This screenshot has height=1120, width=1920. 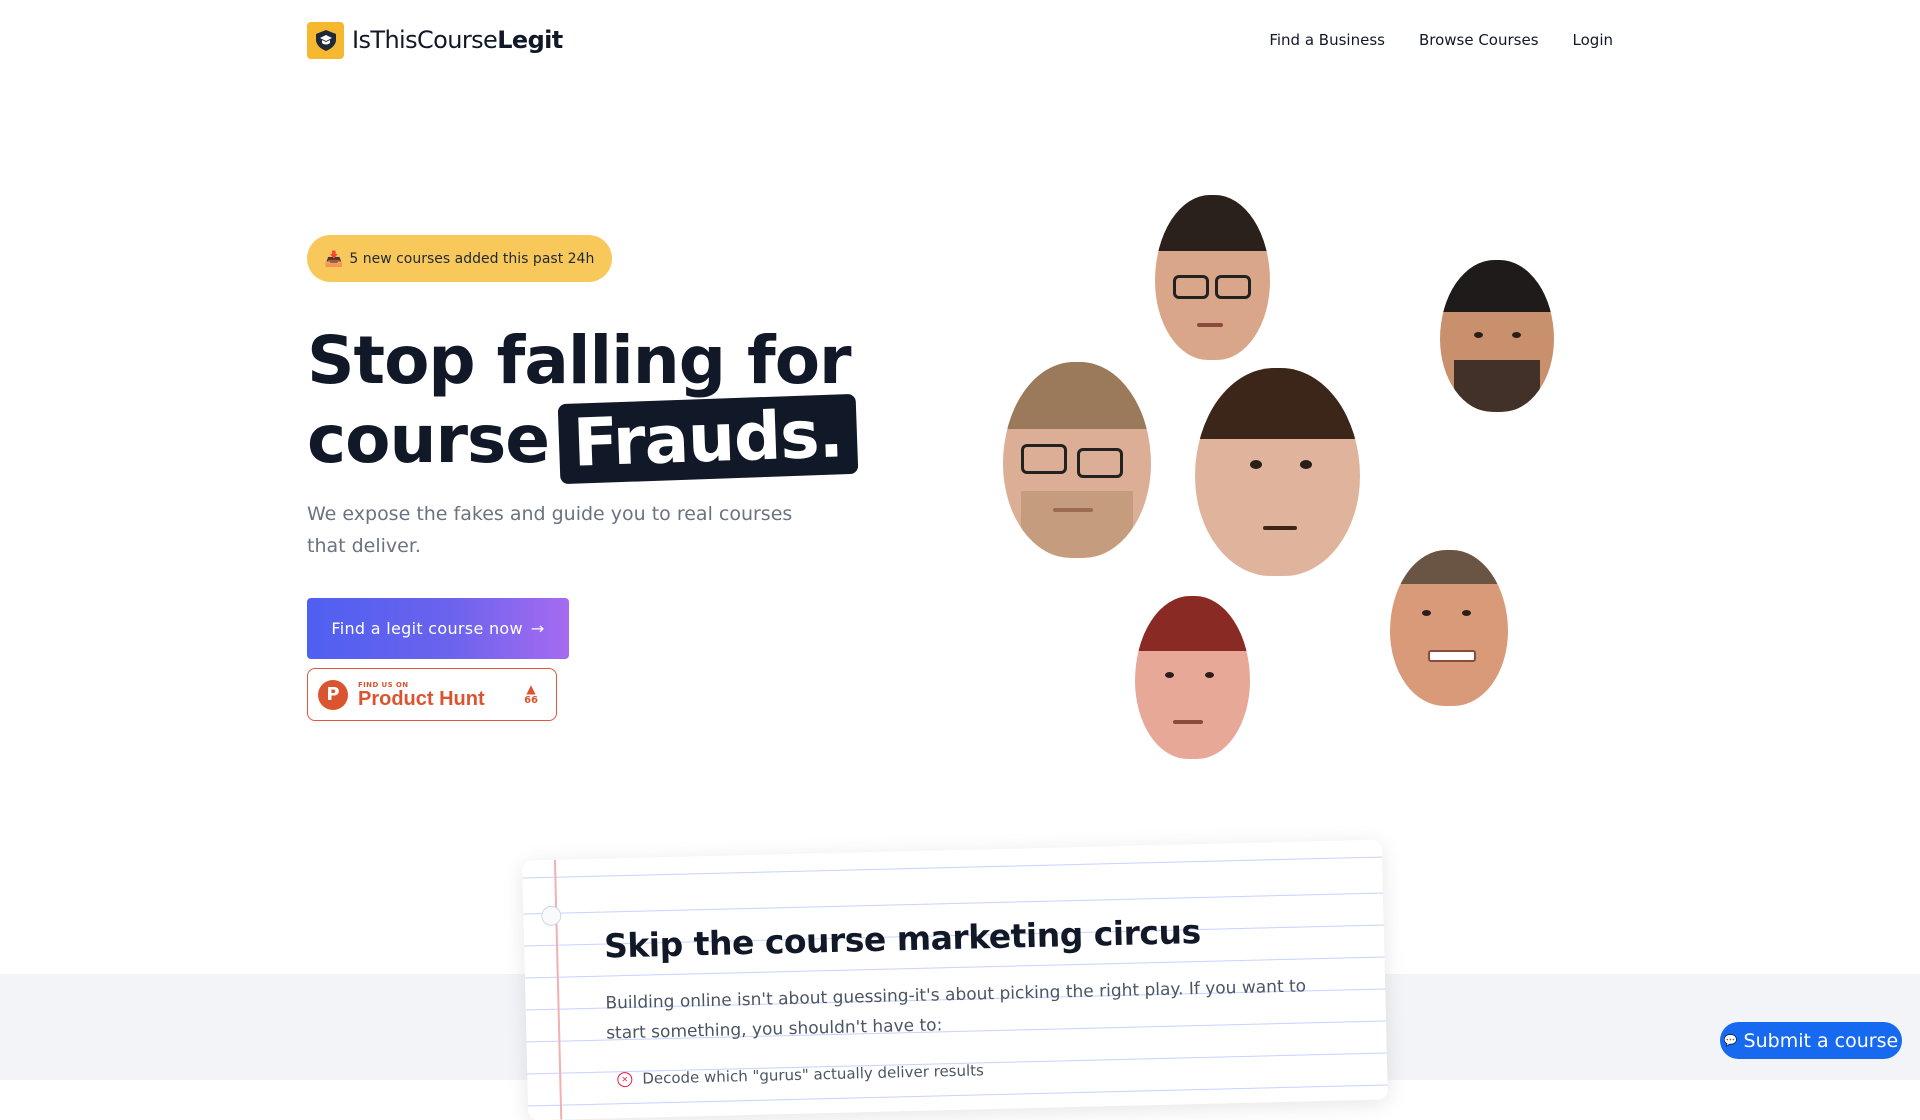 I want to click on submit-label: Submit a course, so click(x=1821, y=1040).